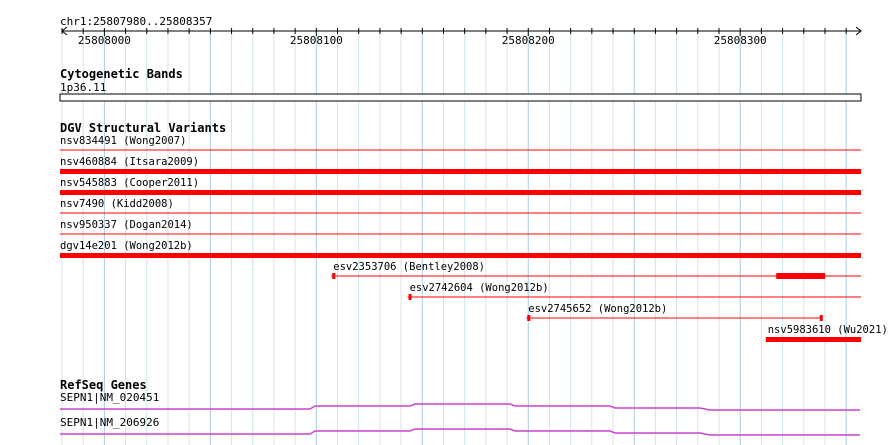 Image resolution: width=890 pixels, height=445 pixels. I want to click on variant-label: esv2353706 (Bentley2008), so click(409, 267).